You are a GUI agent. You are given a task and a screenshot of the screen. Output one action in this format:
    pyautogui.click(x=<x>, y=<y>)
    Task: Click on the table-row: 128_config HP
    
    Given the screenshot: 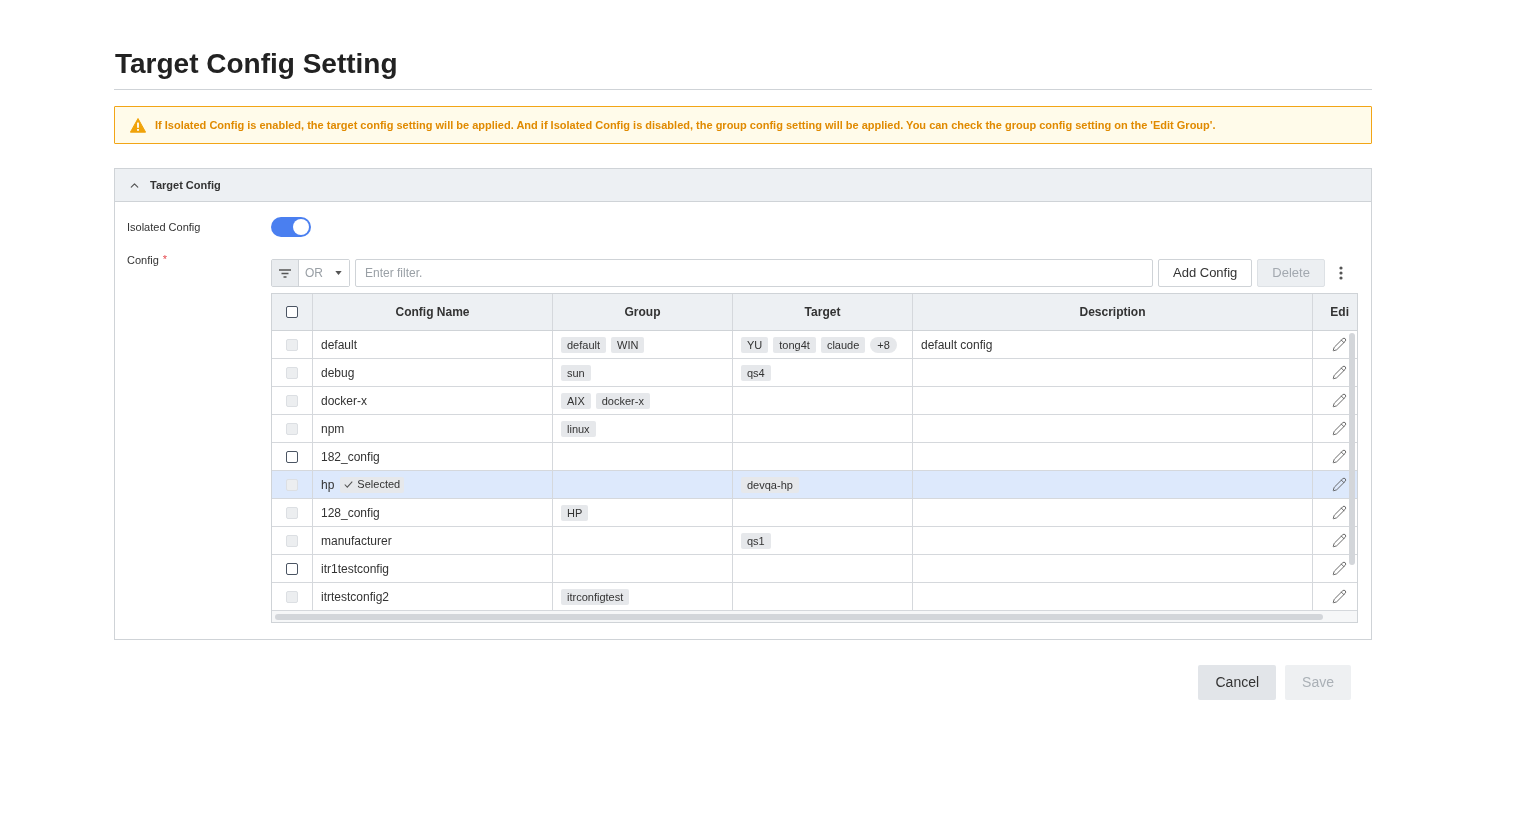 What is the action you would take?
    pyautogui.click(x=814, y=513)
    